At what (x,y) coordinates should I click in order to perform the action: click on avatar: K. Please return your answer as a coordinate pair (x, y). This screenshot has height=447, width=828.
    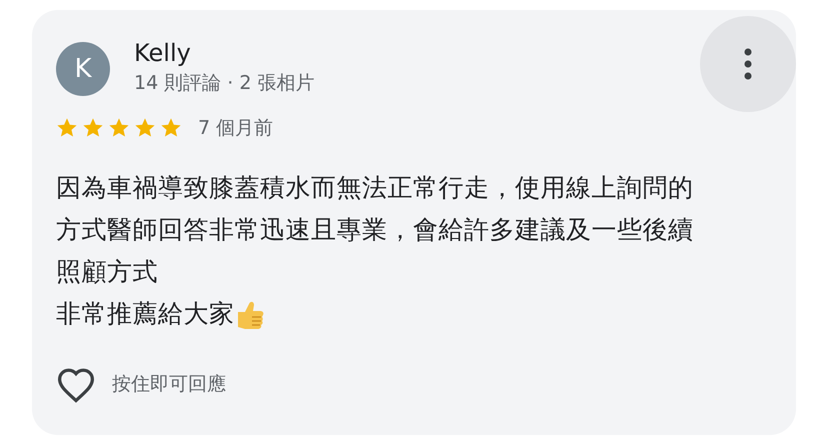
    Looking at the image, I should click on (83, 69).